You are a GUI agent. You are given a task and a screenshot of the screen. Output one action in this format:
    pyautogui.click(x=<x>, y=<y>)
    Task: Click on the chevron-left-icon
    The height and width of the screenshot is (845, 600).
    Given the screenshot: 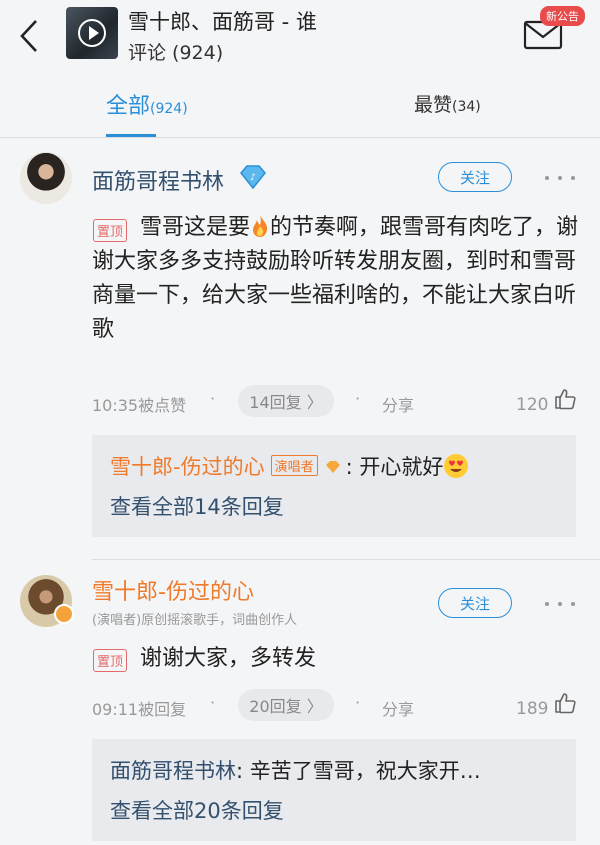 What is the action you would take?
    pyautogui.click(x=28, y=36)
    